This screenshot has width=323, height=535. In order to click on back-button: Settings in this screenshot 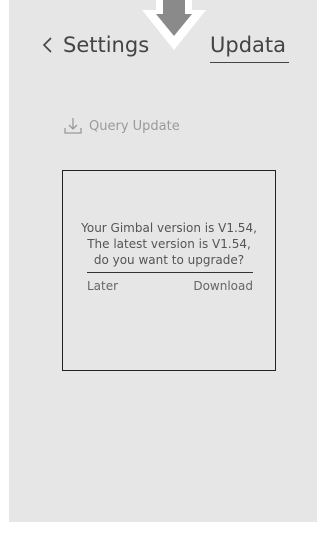, I will do `click(94, 45)`.